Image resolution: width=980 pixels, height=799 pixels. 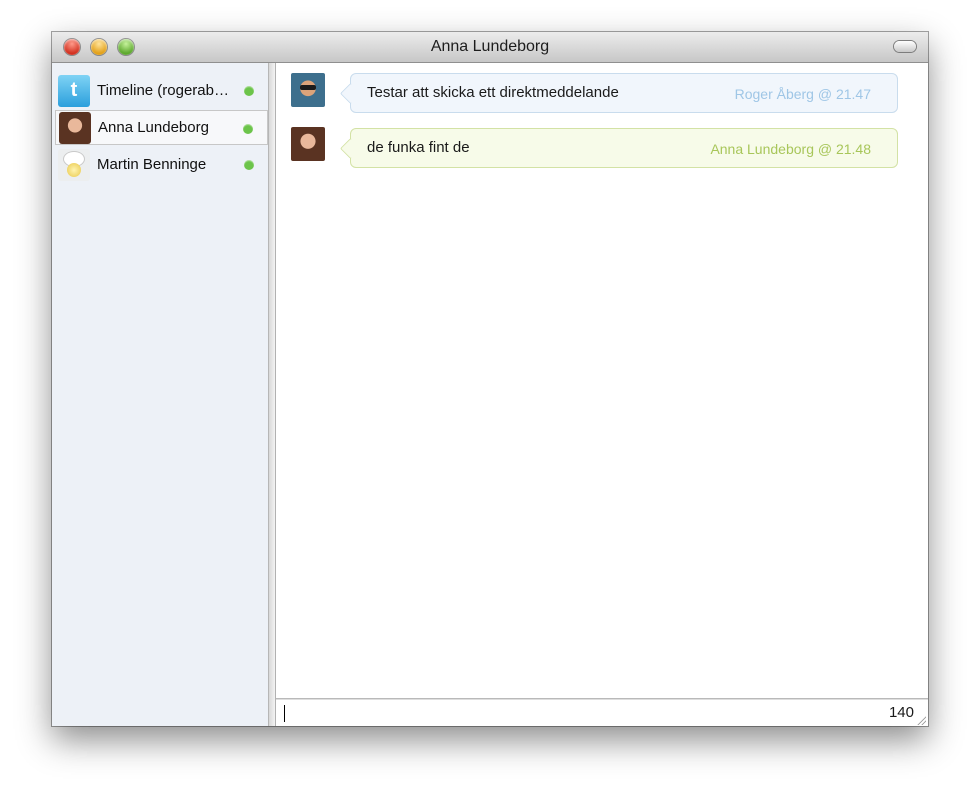 I want to click on title-bar: Anna Lundeborg, so click(x=490, y=47).